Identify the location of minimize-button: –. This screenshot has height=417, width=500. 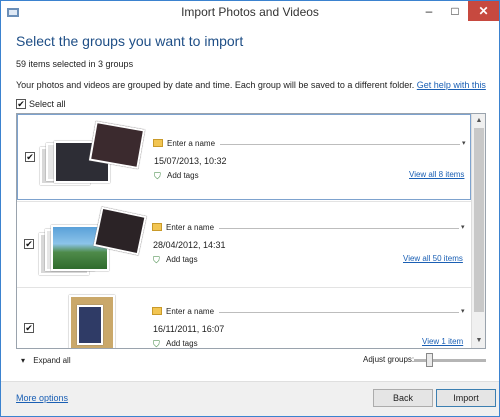
(429, 11).